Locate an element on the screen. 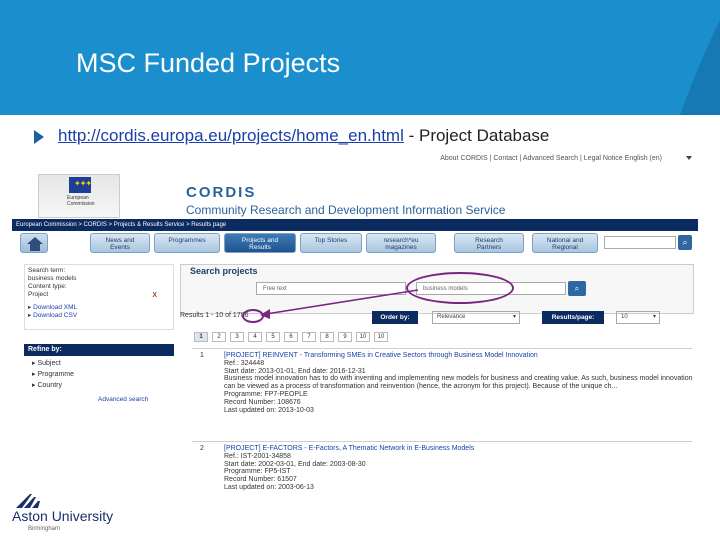 The image size is (720, 540). results-per-page-value: 10 is located at coordinates (624, 317).